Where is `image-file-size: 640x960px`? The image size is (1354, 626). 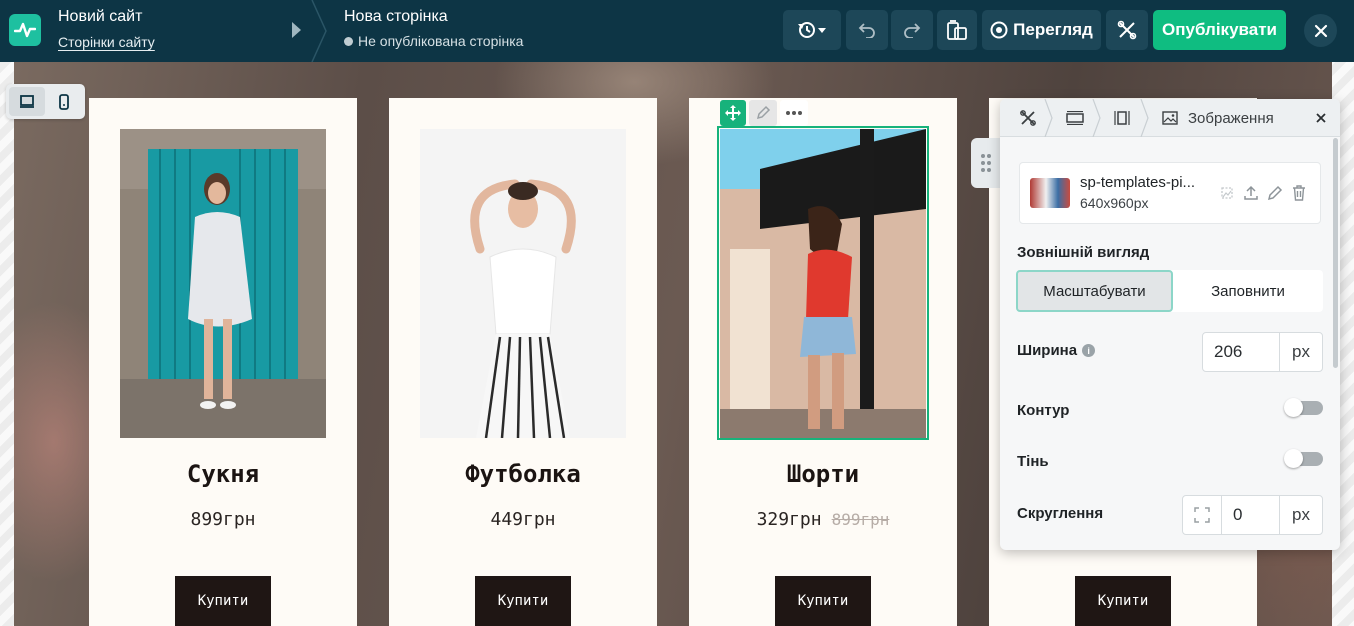 image-file-size: 640x960px is located at coordinates (1114, 203).